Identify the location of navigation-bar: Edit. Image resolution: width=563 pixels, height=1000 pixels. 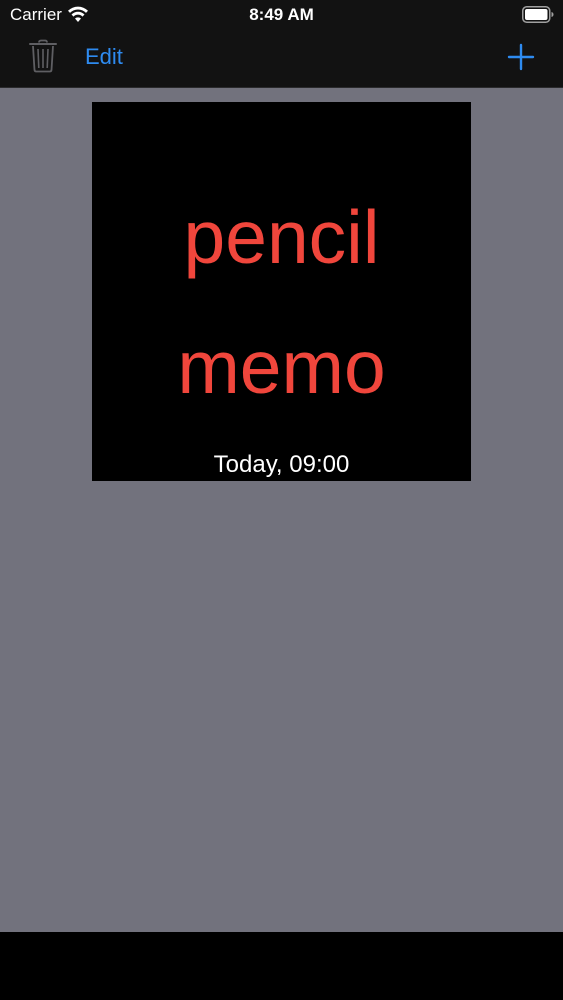
(281, 59).